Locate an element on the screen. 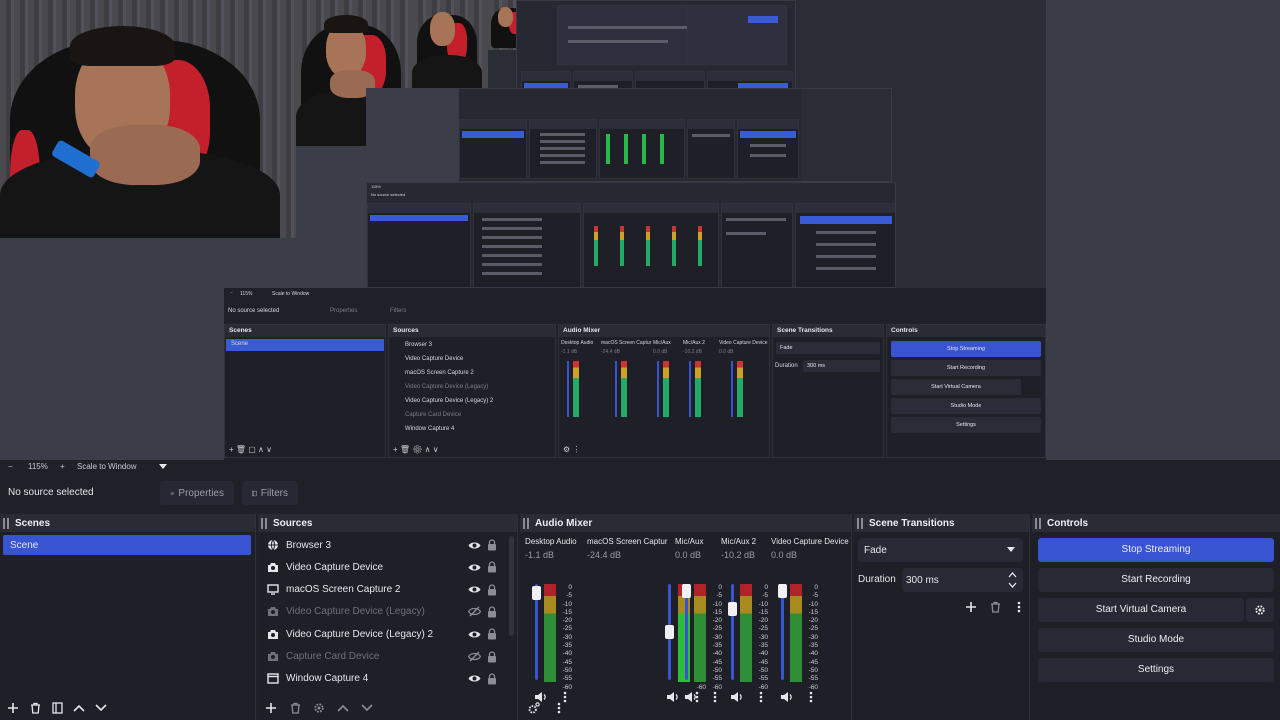 The height and width of the screenshot is (720, 1280). move-source-up-button is located at coordinates (343, 708).